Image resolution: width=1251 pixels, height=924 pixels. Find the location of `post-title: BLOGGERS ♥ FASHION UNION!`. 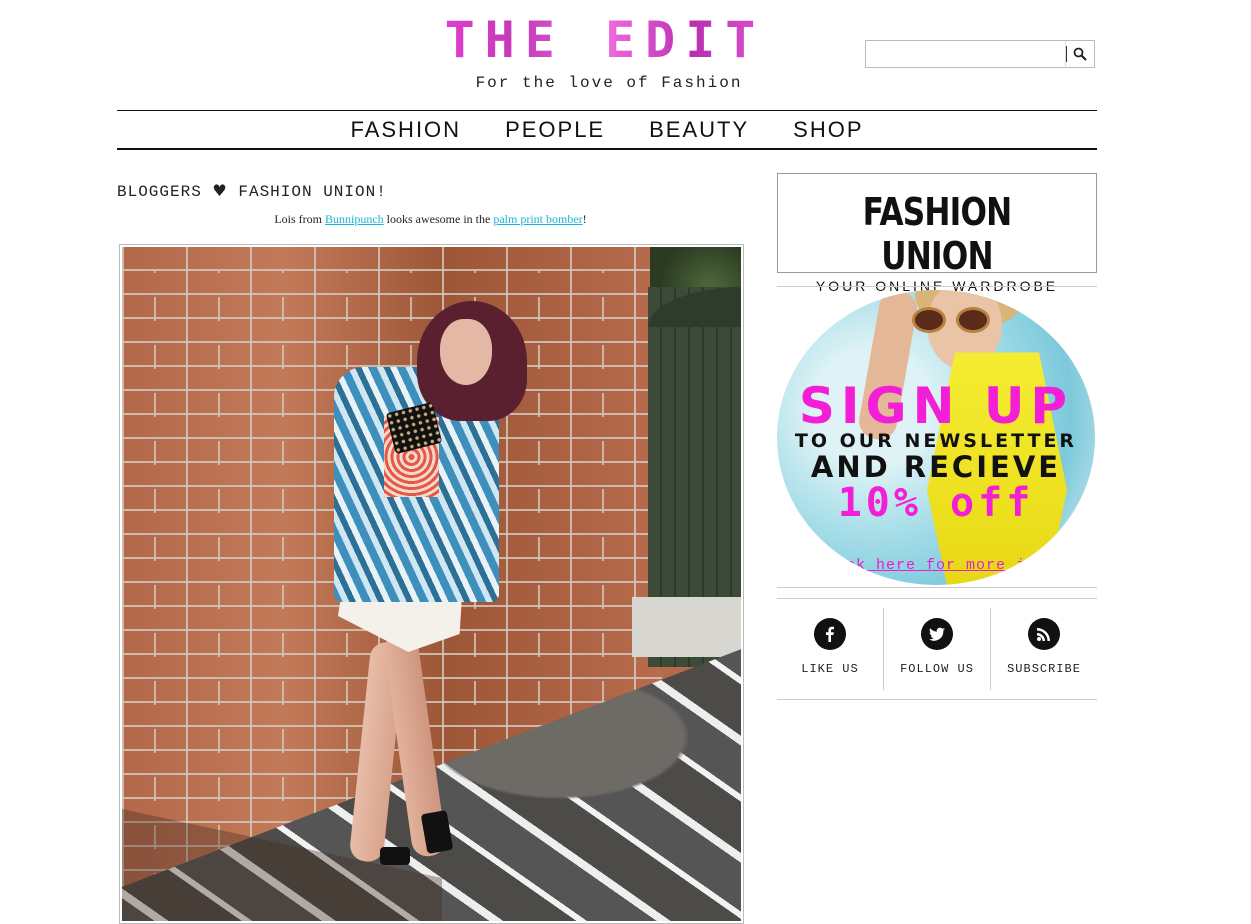

post-title: BLOGGERS ♥ FASHION UNION! is located at coordinates (252, 191).